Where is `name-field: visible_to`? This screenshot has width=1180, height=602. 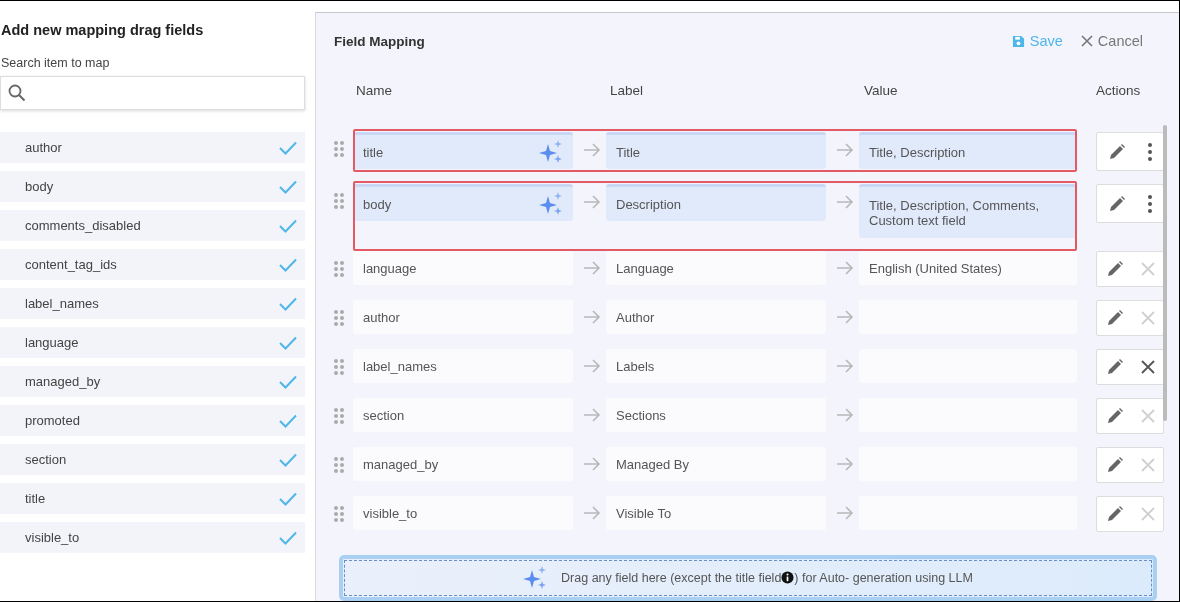 name-field: visible_to is located at coordinates (463, 513).